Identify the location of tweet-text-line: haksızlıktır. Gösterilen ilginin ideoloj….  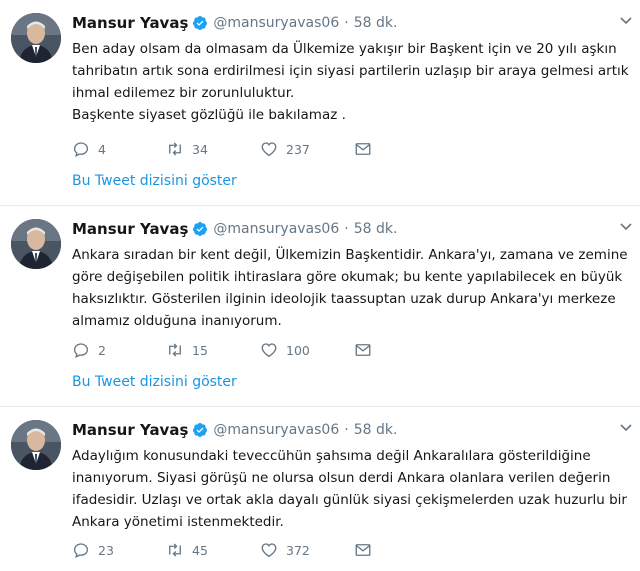
(344, 299).